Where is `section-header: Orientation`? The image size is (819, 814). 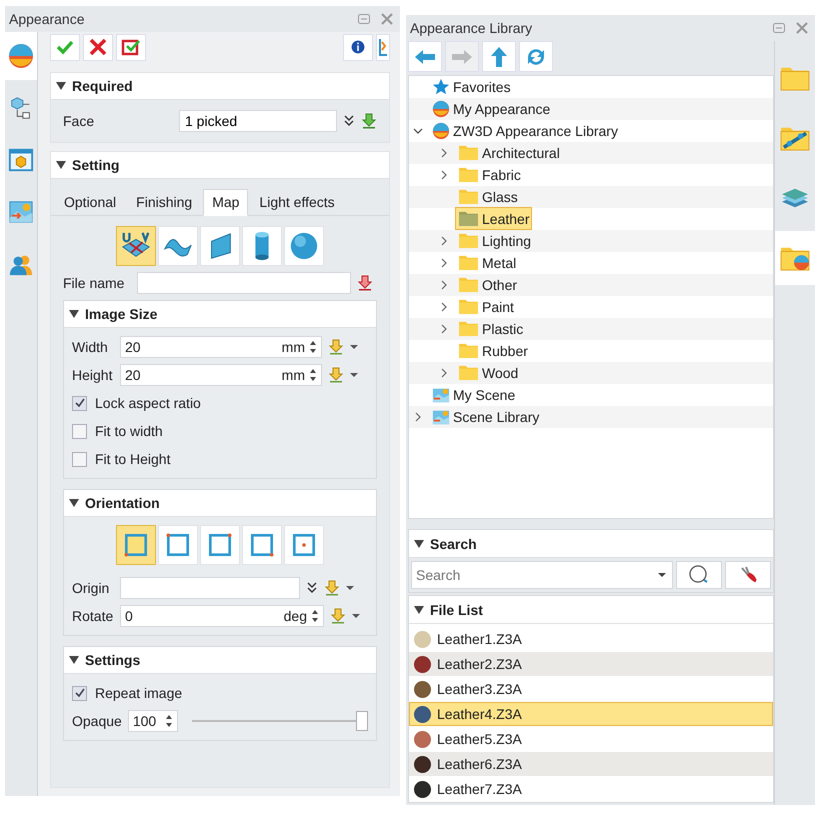 section-header: Orientation is located at coordinates (220, 503).